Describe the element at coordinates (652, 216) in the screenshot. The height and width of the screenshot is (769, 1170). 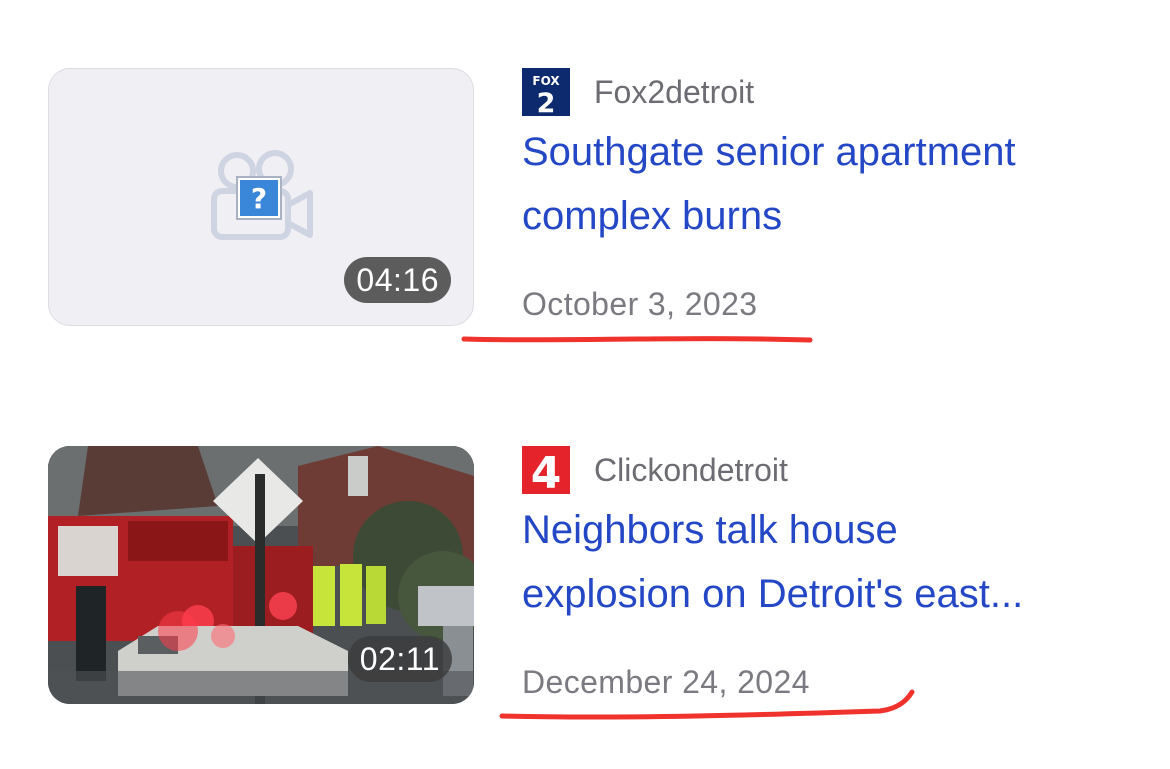
I see `headline-line: complex burns` at that location.